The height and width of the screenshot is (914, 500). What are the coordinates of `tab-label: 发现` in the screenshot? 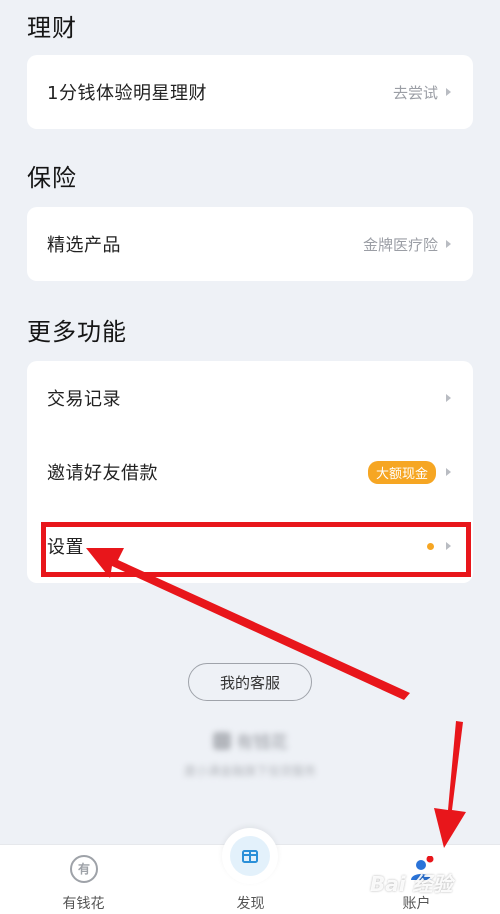 It's located at (250, 904).